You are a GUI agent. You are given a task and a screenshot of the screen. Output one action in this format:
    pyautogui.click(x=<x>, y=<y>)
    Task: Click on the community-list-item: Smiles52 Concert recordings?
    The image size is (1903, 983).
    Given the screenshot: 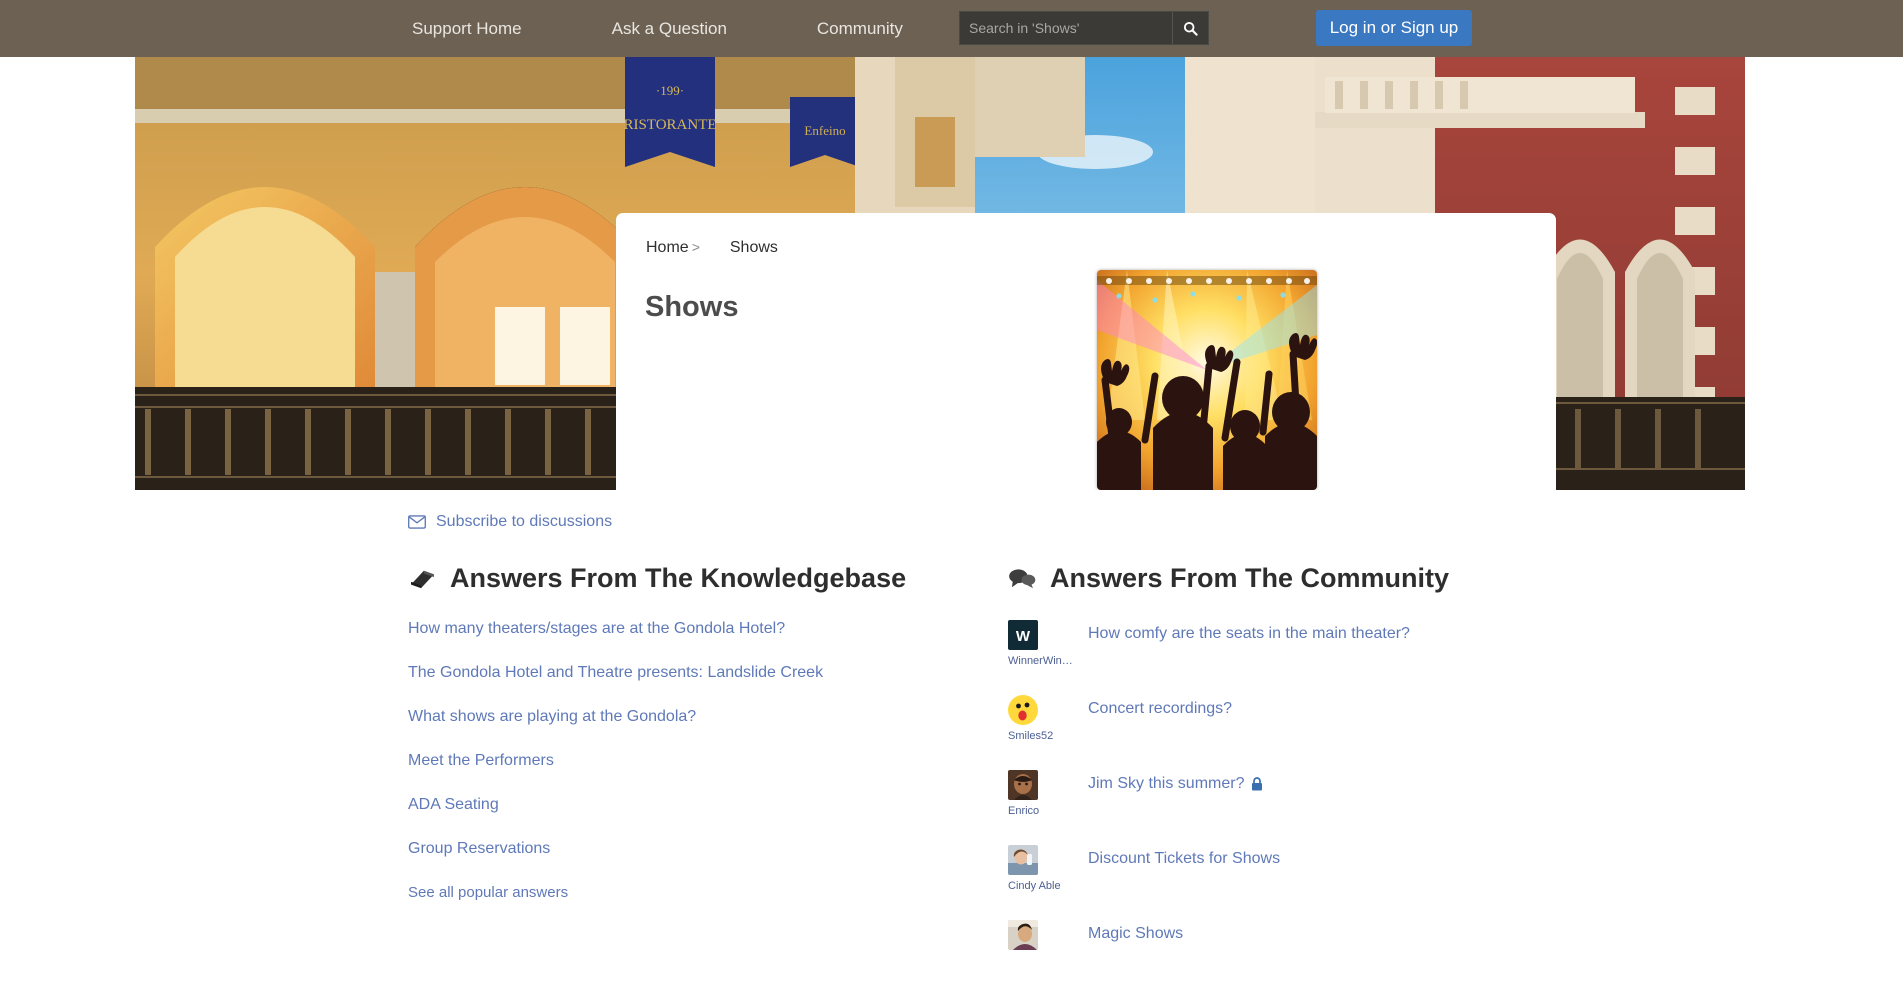 What is the action you would take?
    pyautogui.click(x=1308, y=718)
    